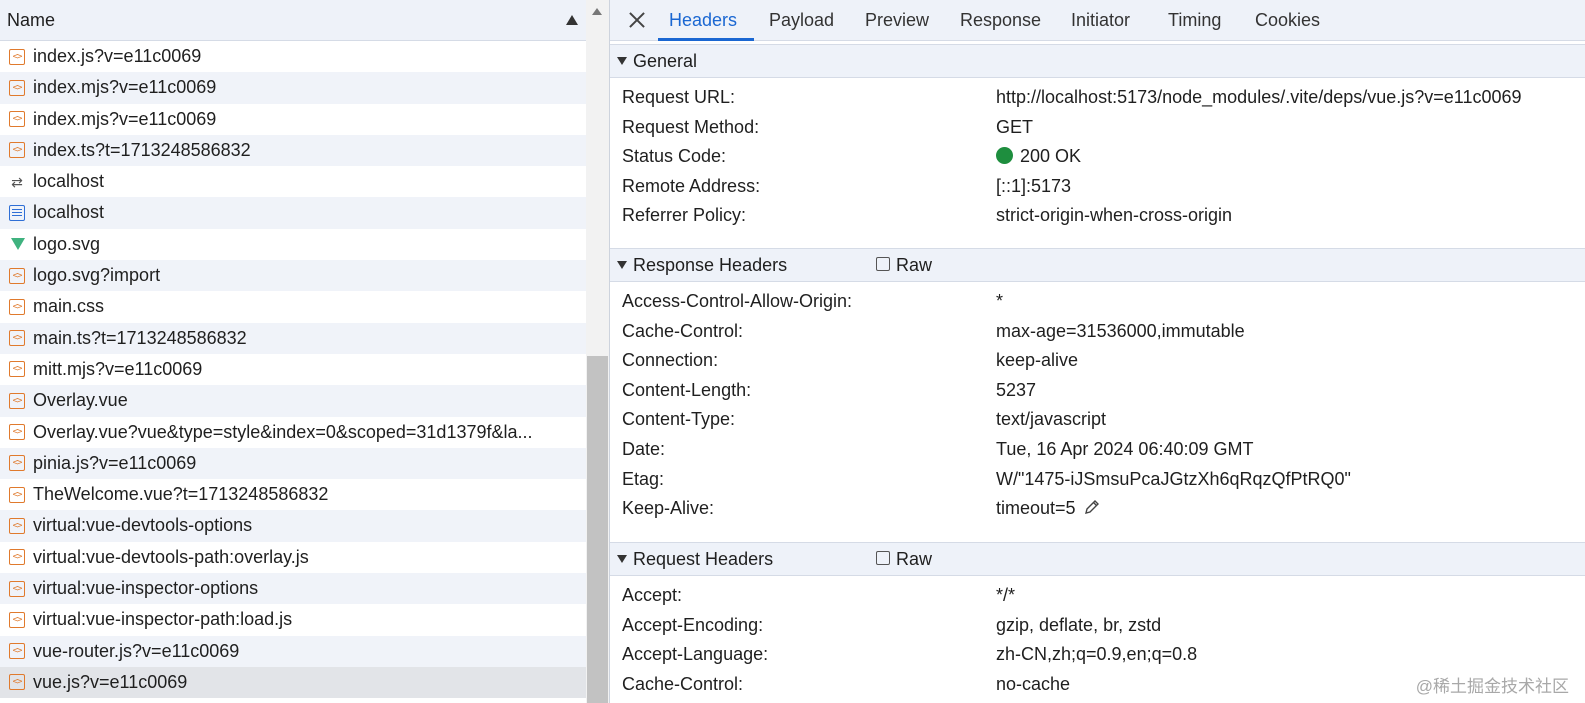 This screenshot has width=1585, height=703. I want to click on table-row: Overlay.vue, so click(293, 401).